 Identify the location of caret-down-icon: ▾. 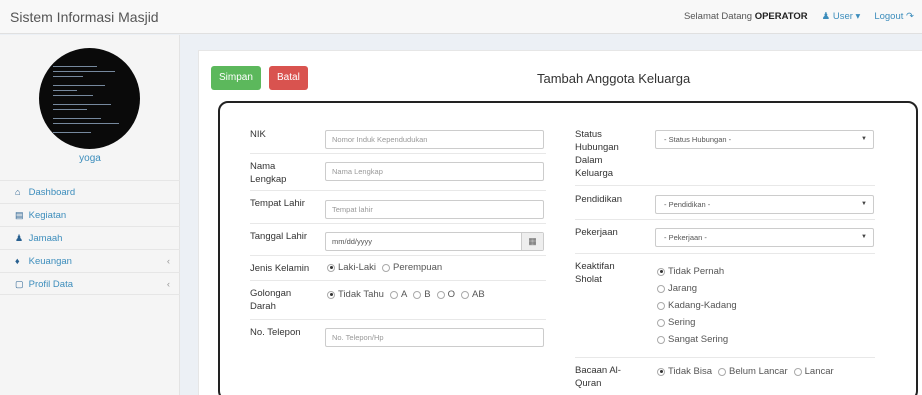
(858, 16).